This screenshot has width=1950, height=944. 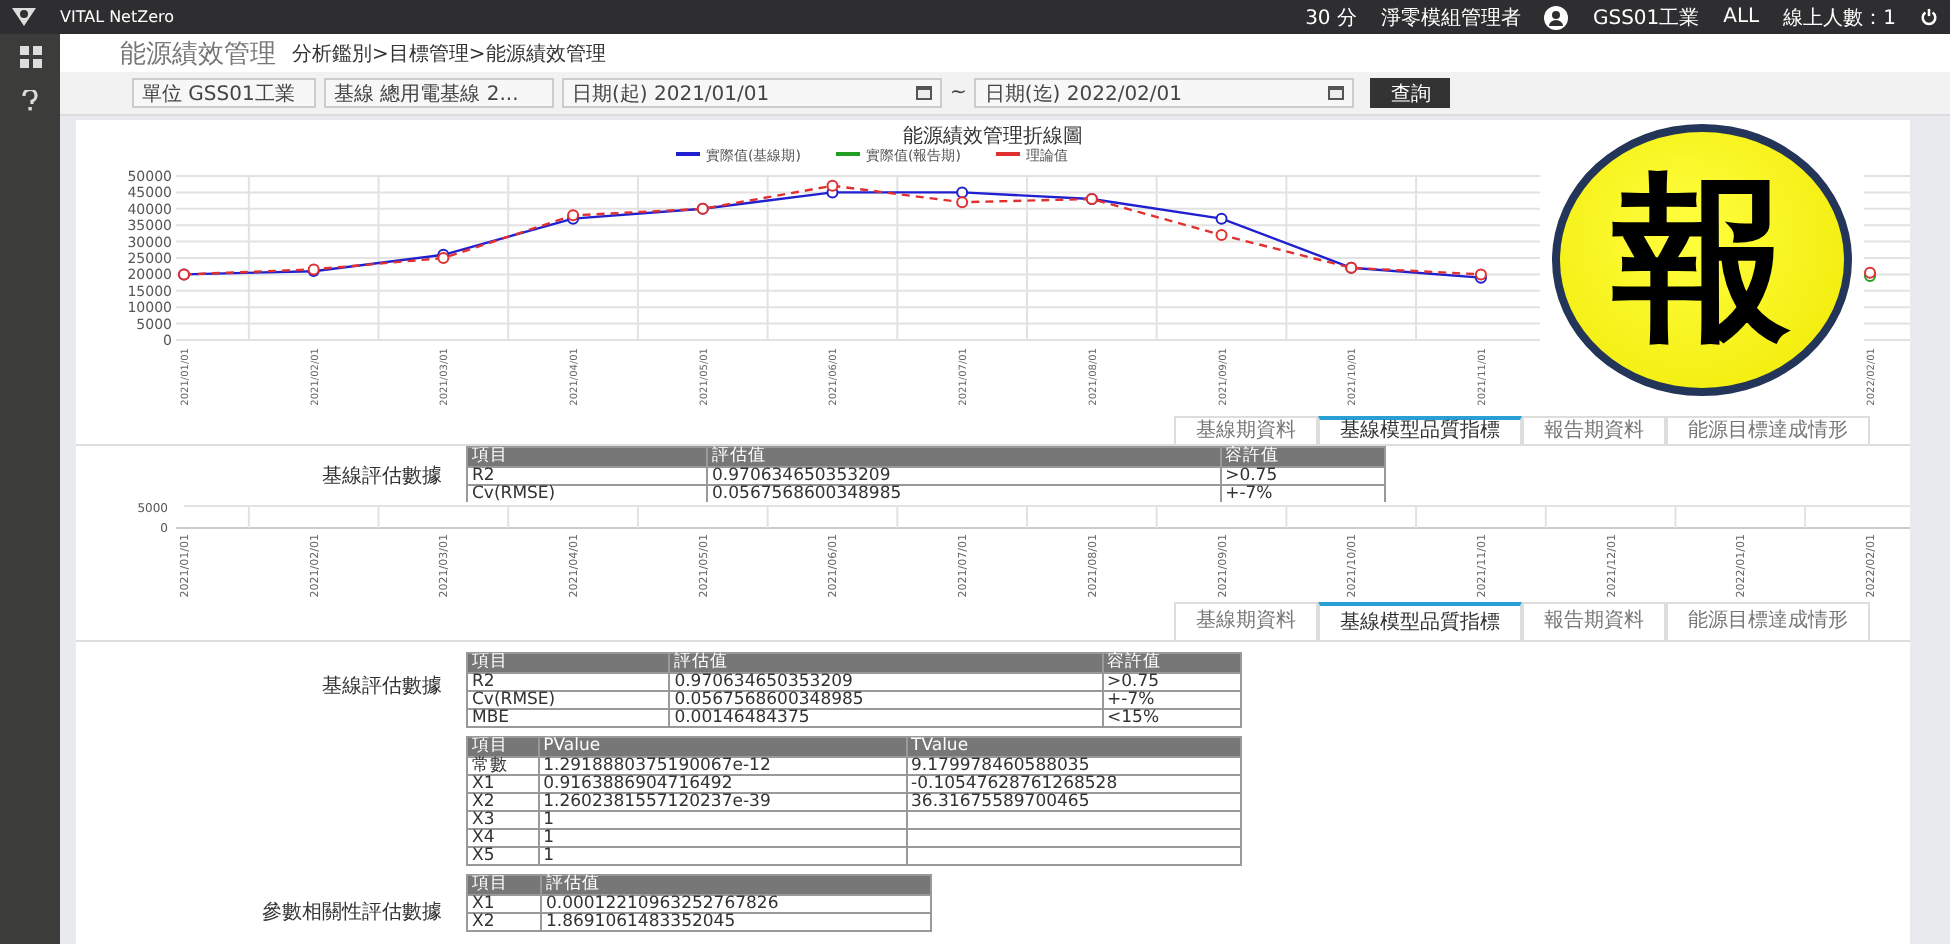 I want to click on top-bar-item: 30 分, so click(x=1331, y=18).